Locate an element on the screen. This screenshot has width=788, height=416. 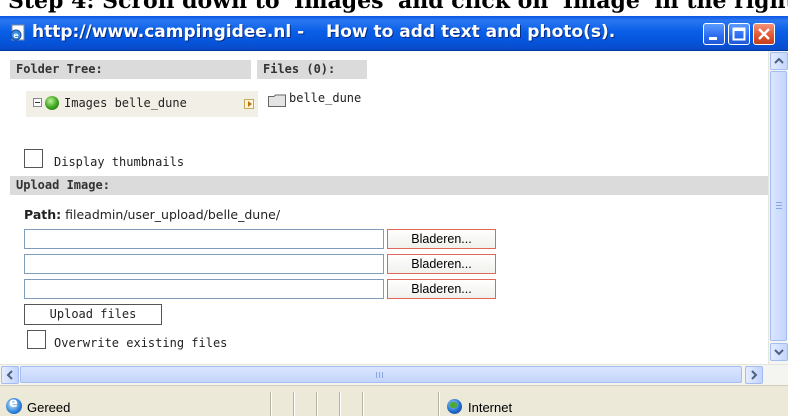
status-text: Gereed is located at coordinates (49, 407).